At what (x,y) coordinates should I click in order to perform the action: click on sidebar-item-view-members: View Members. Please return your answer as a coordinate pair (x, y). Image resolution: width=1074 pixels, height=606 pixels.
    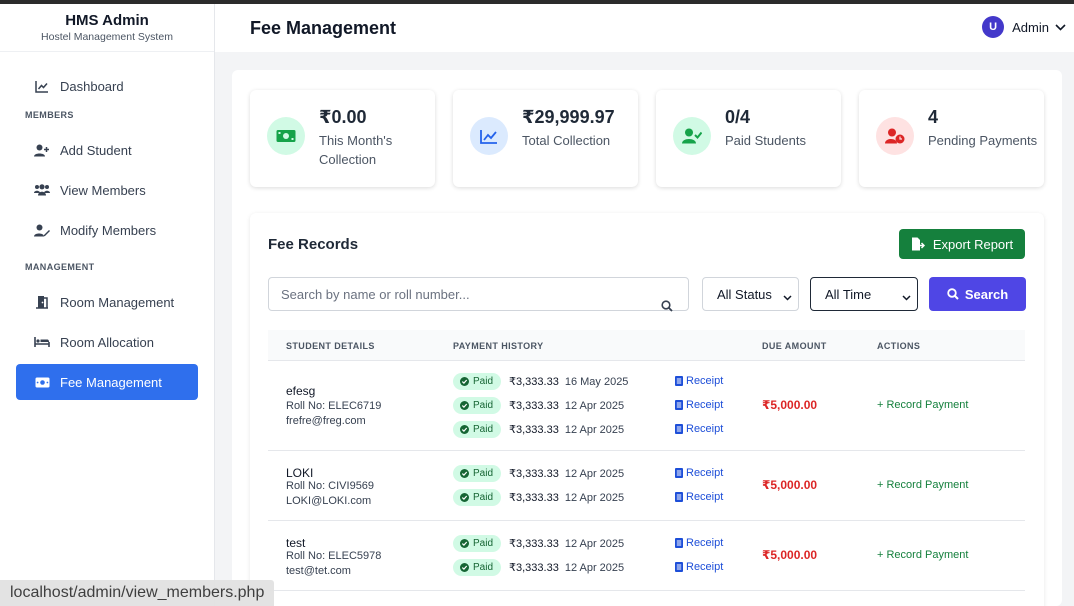
    Looking at the image, I should click on (107, 190).